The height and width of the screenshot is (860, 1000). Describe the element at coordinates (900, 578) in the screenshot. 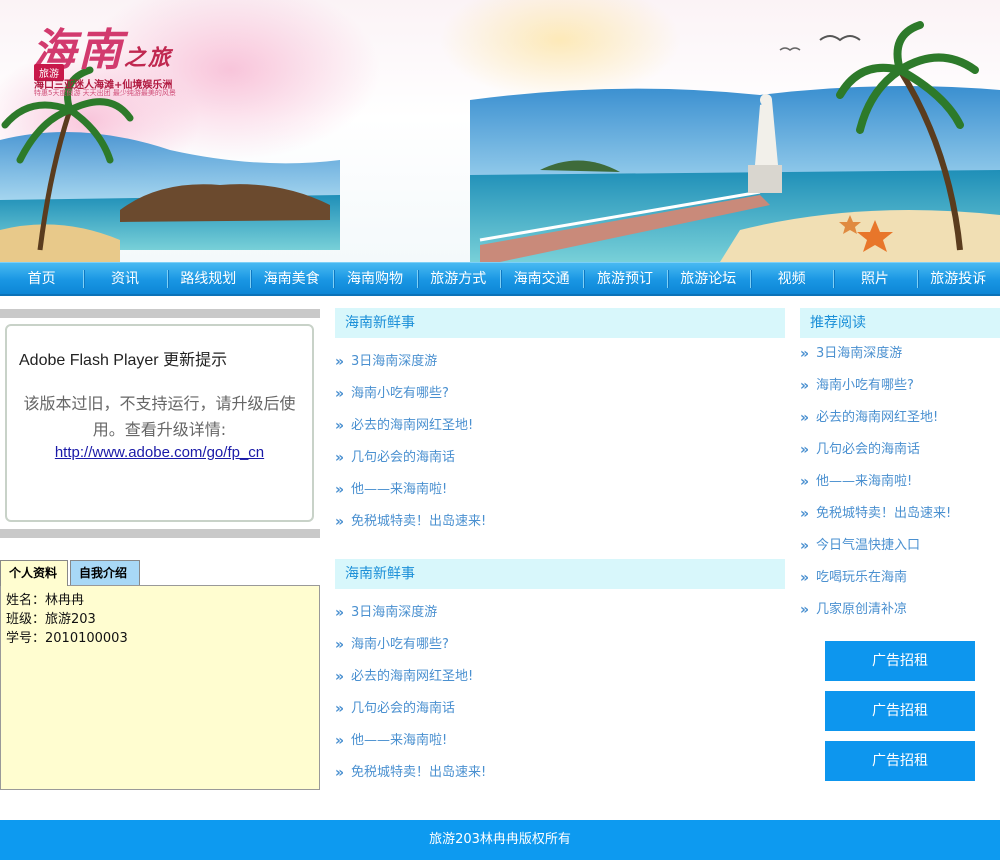

I see `list-item: 吃喝玩乐在海南` at that location.